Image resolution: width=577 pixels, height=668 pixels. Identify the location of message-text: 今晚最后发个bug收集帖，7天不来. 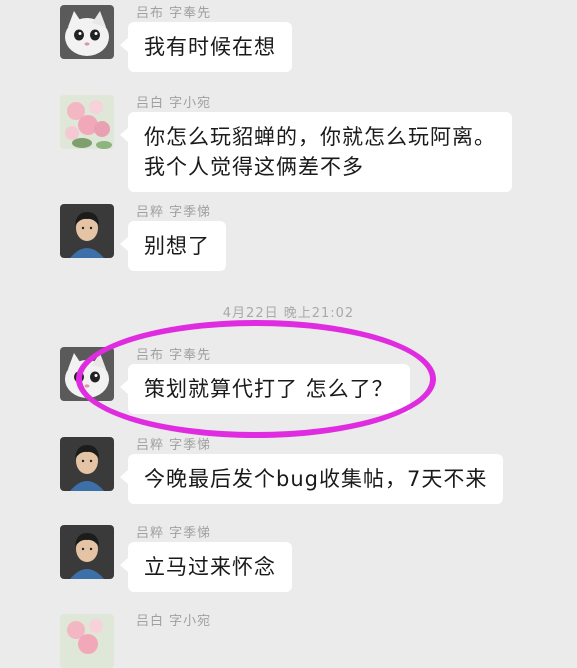
(316, 479).